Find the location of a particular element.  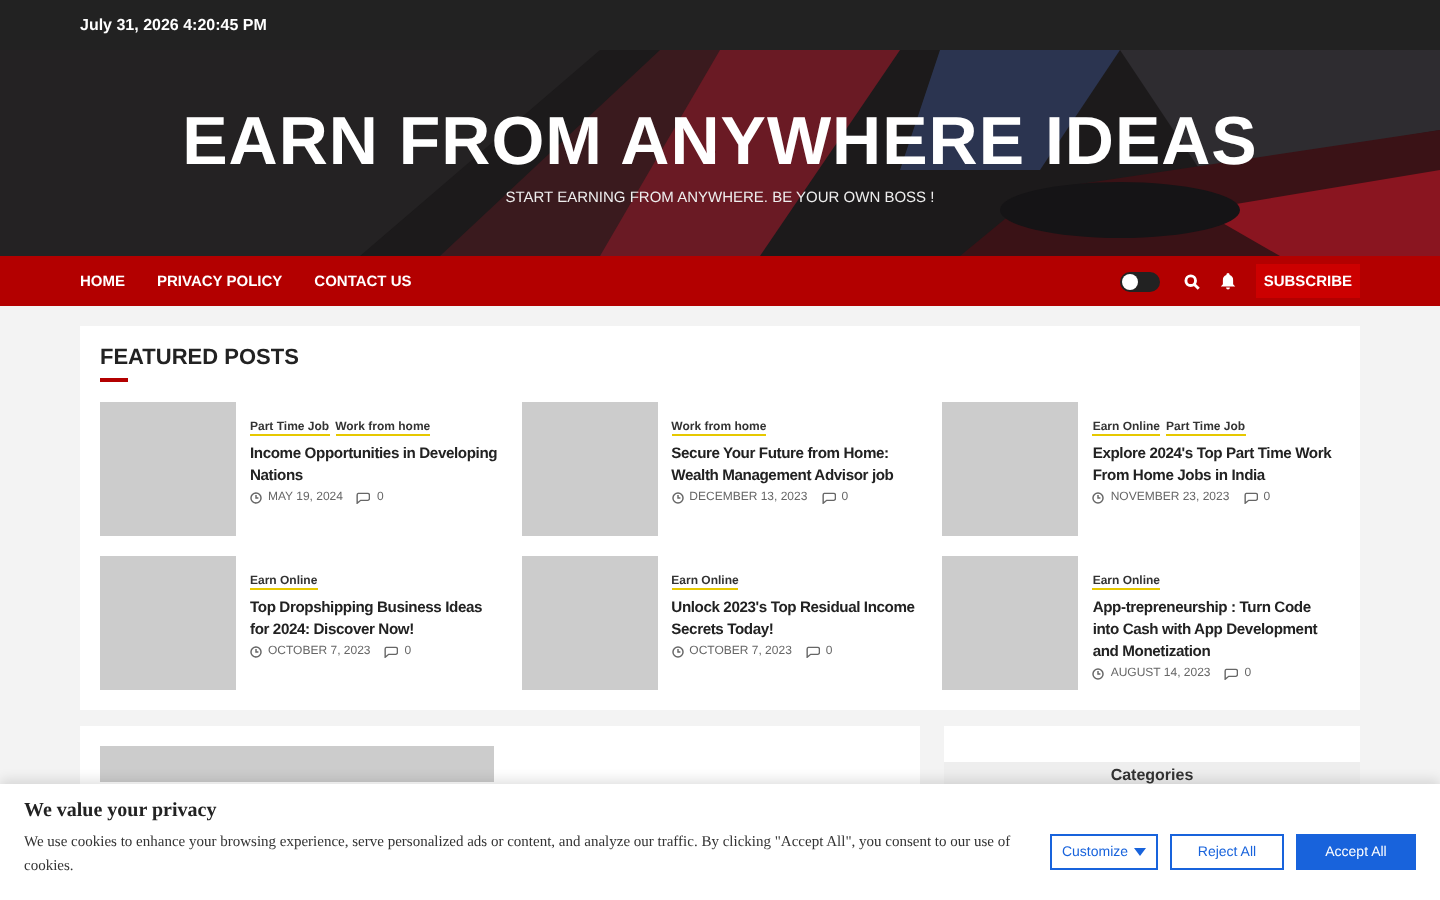

bell-icon is located at coordinates (1227, 281).